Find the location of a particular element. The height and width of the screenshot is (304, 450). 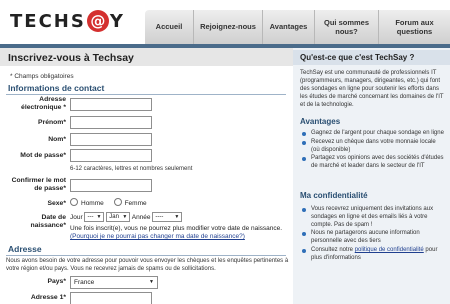

address-heading: Adresse is located at coordinates (146, 250).